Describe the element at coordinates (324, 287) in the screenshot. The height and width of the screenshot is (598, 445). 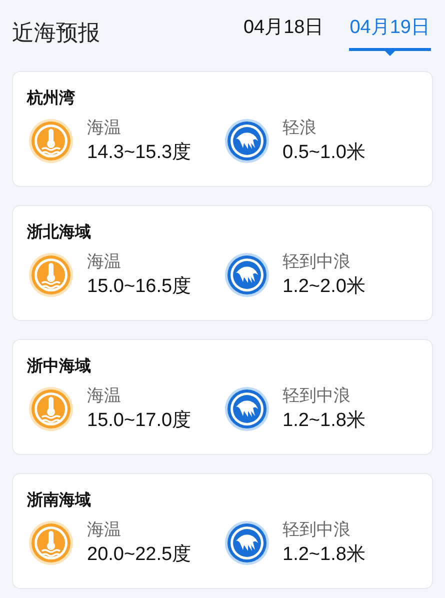
I see `metric-value: 1.2~2.0米` at that location.